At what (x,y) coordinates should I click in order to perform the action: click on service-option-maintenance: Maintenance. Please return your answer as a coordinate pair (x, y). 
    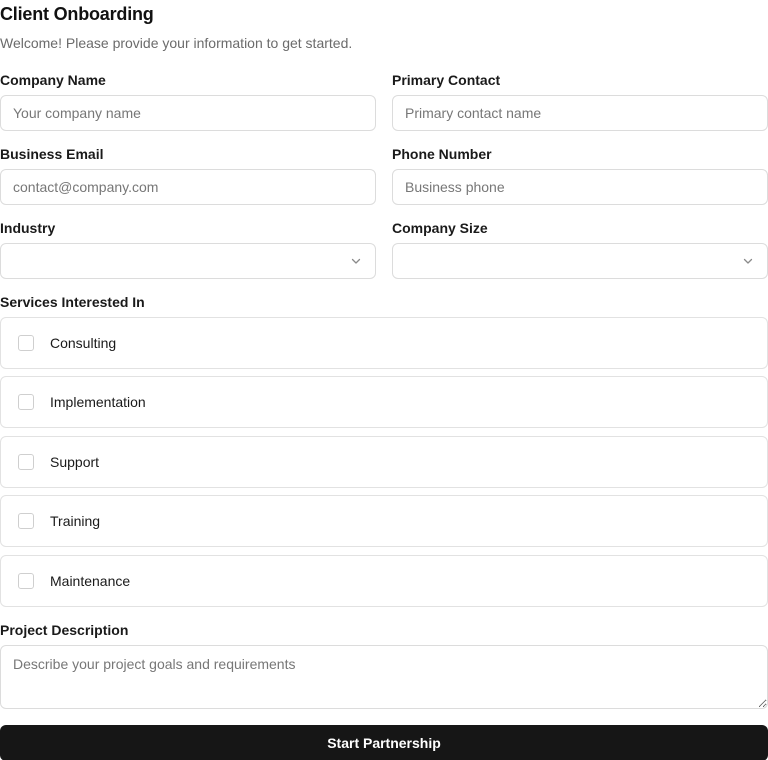
    Looking at the image, I should click on (384, 581).